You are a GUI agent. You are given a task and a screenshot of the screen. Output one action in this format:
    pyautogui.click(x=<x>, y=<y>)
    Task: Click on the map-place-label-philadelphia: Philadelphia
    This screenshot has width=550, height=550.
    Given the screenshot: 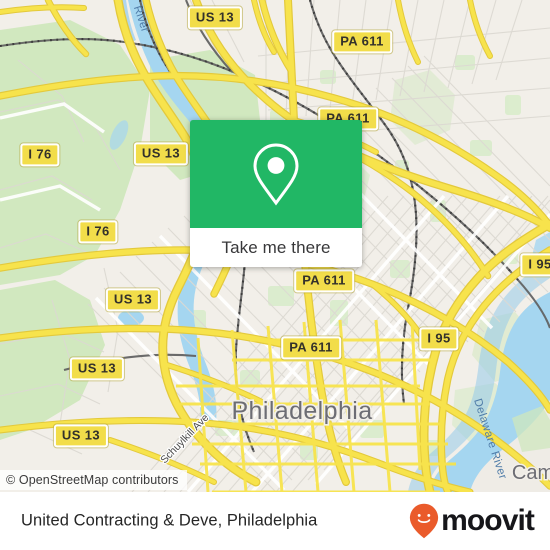 What is the action you would take?
    pyautogui.click(x=301, y=411)
    